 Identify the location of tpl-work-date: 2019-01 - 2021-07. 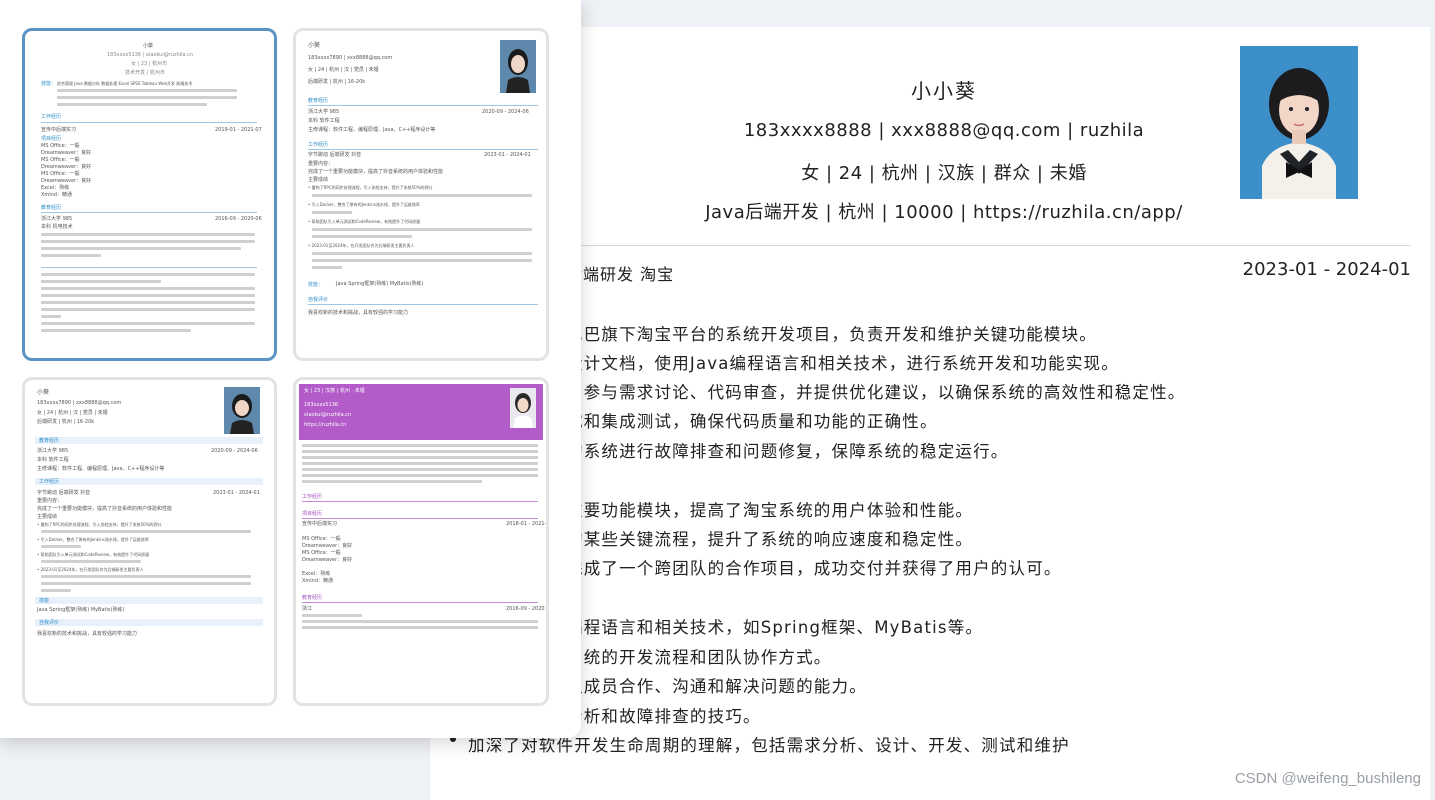
(238, 130).